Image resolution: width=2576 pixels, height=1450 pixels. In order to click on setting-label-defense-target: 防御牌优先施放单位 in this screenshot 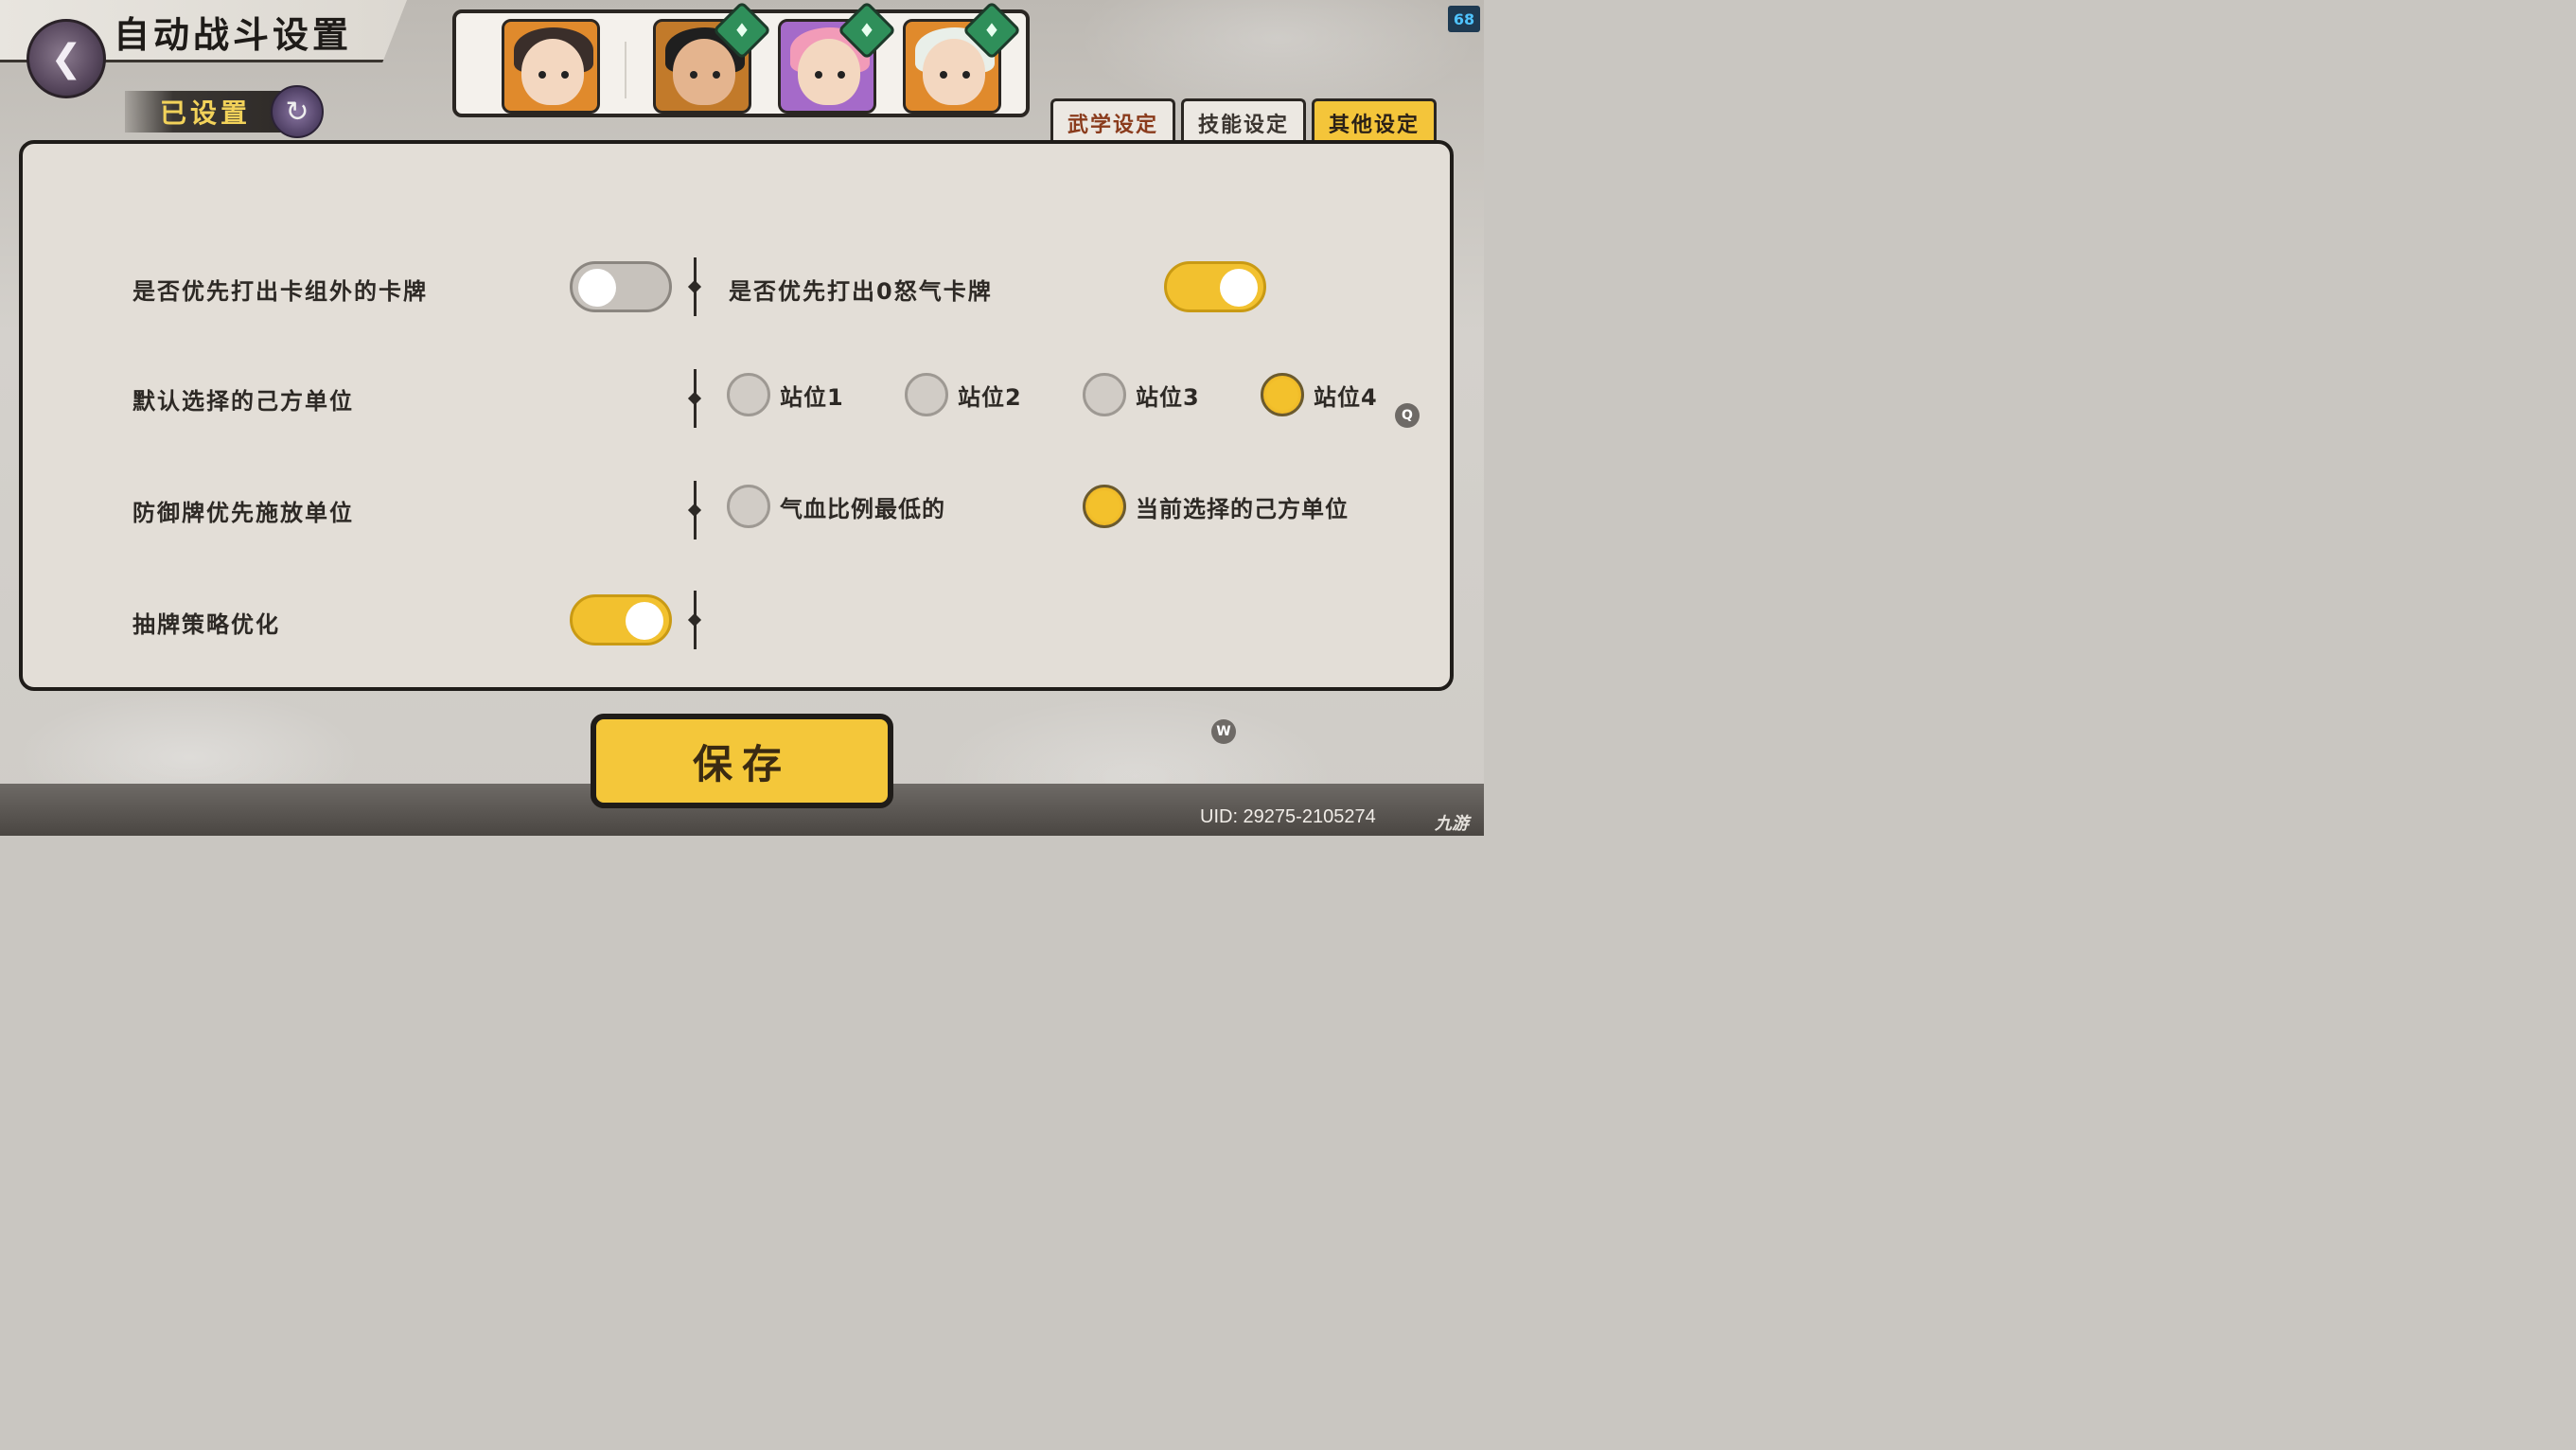, I will do `click(243, 513)`.